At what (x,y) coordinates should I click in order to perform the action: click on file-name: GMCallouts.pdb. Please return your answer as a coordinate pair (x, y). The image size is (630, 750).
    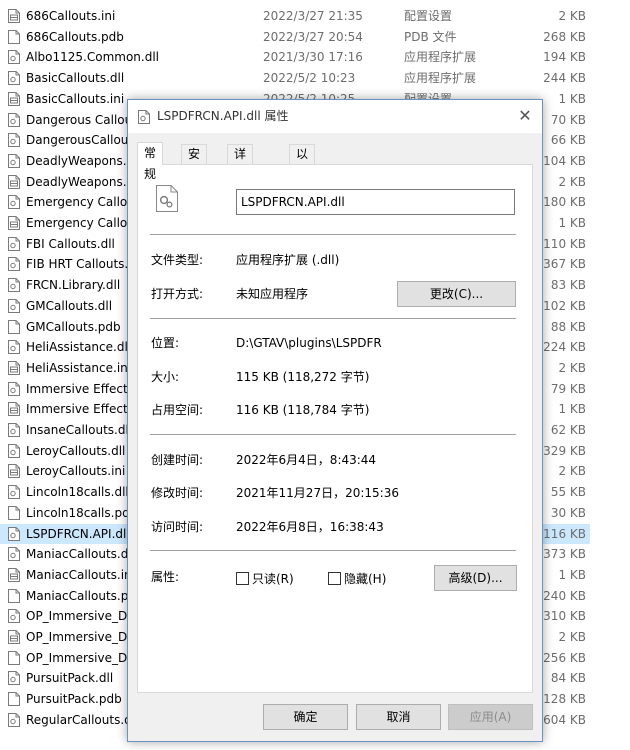
    Looking at the image, I should click on (73, 326).